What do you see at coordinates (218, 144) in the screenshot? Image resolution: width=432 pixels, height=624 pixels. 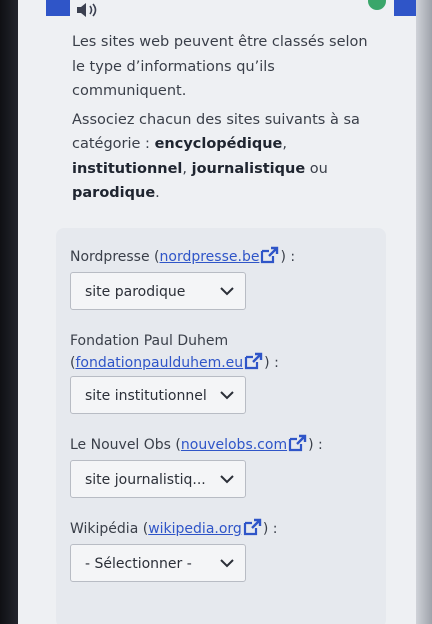 I see `category-encyclopedique: encyclopédique` at bounding box center [218, 144].